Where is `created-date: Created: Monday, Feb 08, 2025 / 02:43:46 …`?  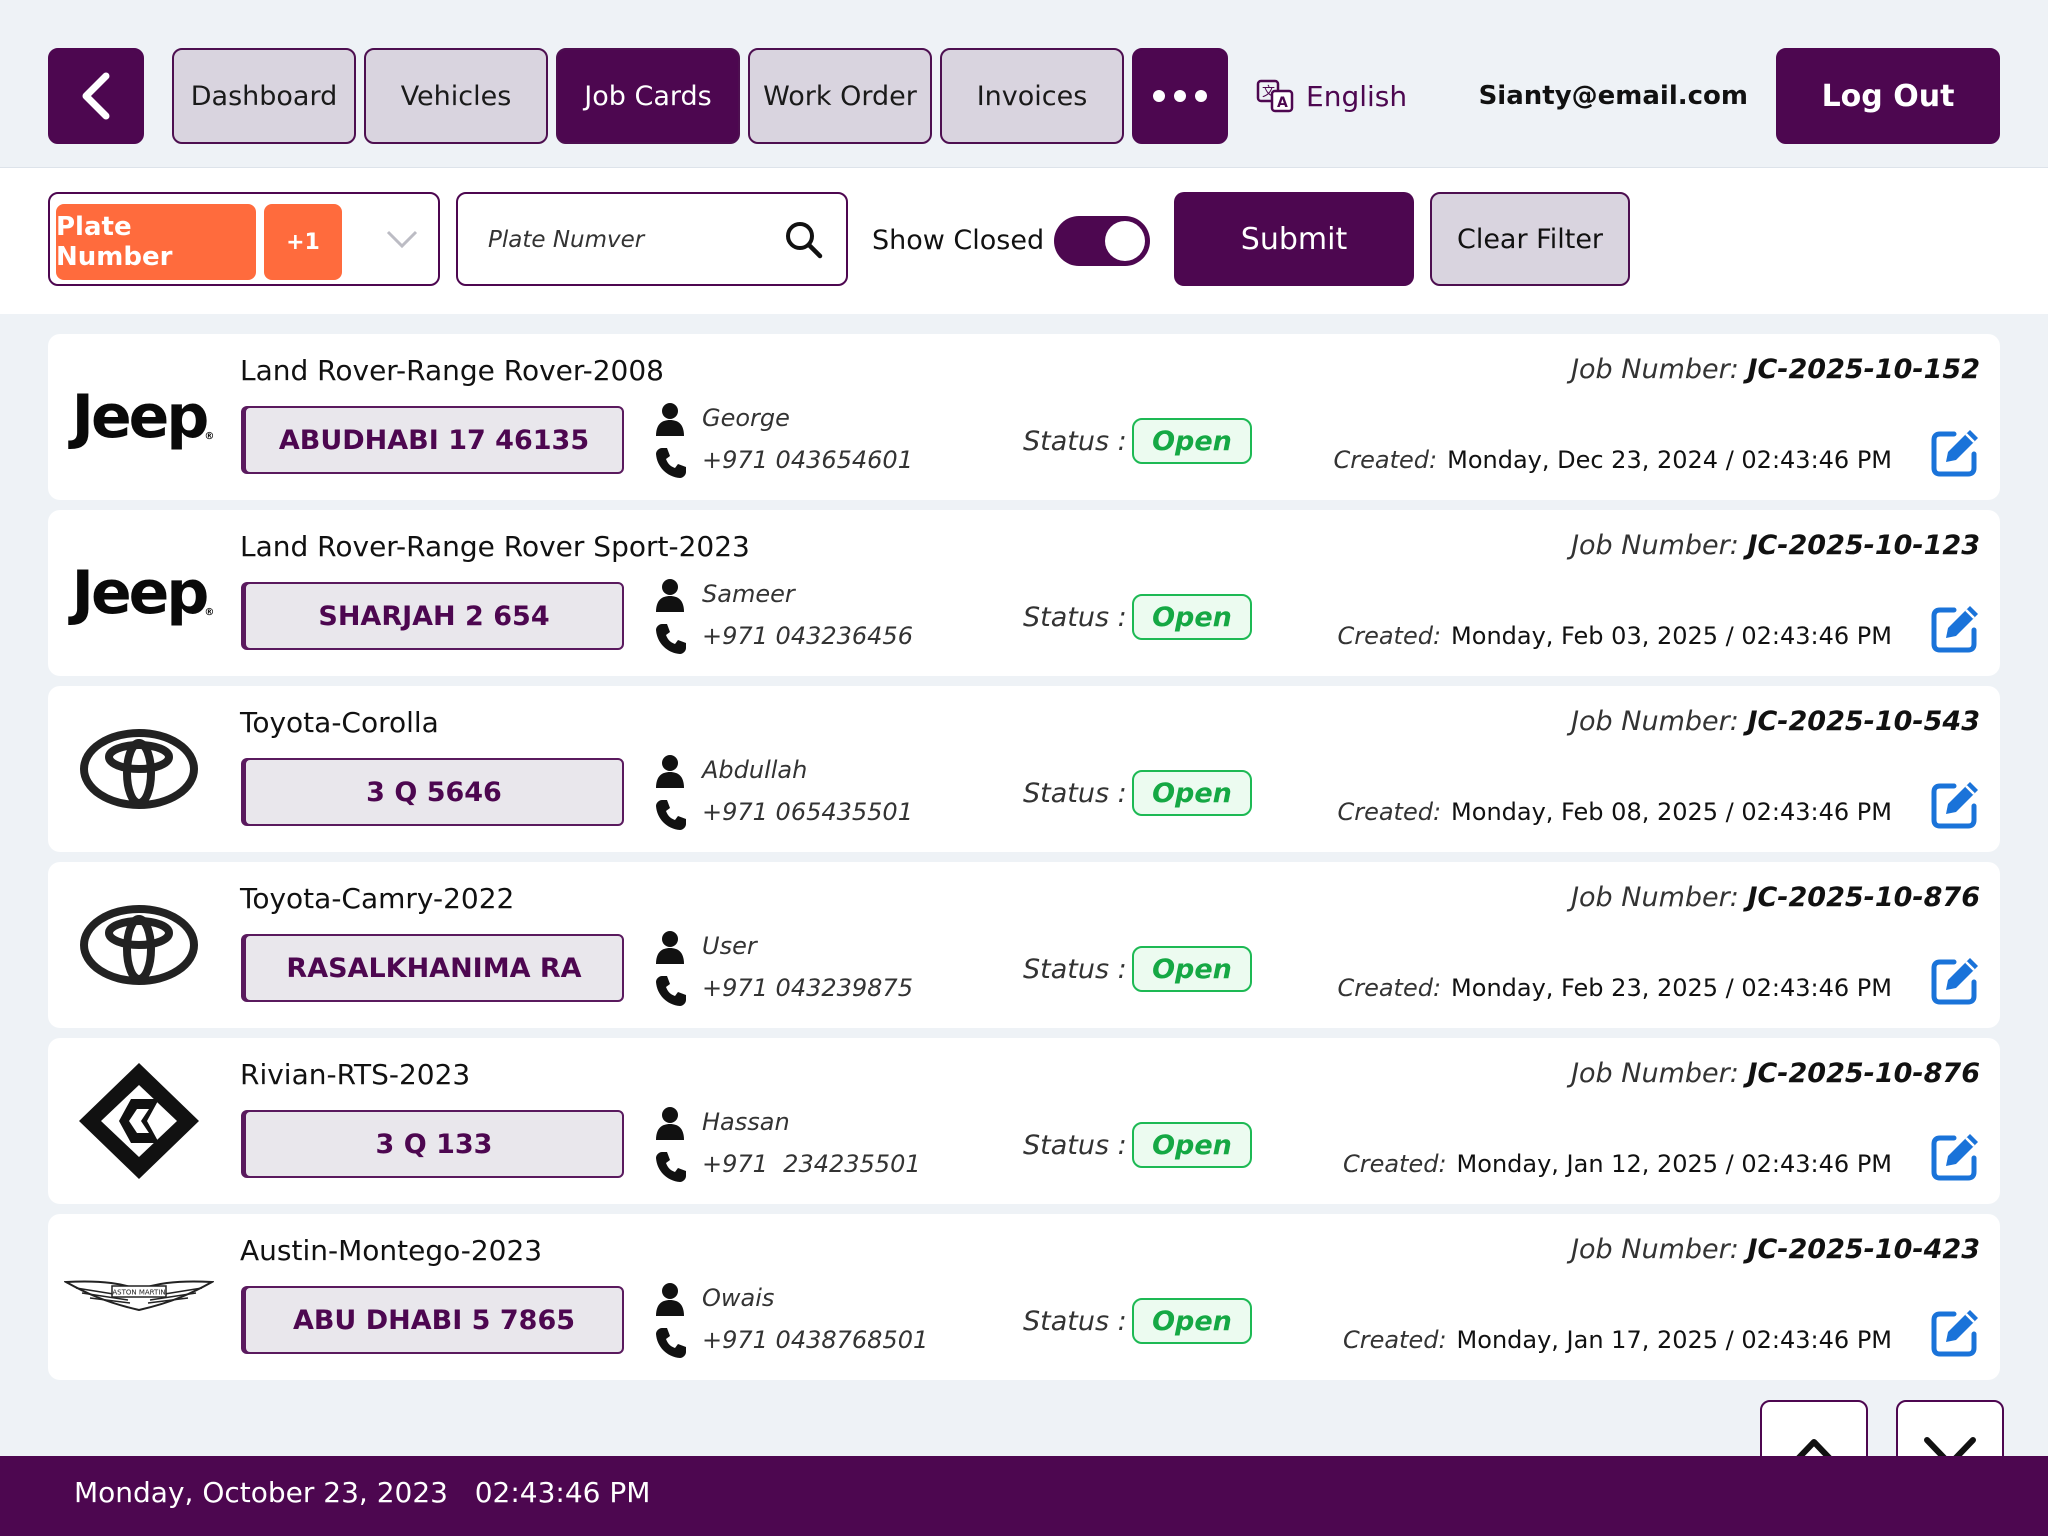
created-date: Created: Monday, Feb 08, 2025 / 02:43:46 … is located at coordinates (1614, 812).